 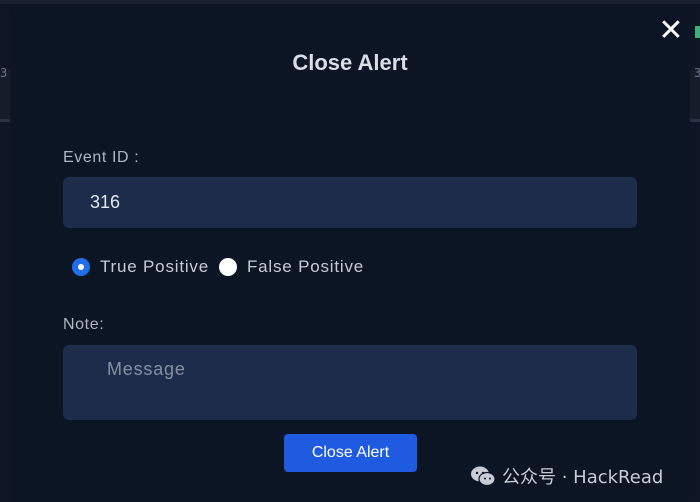 I want to click on radio-false-positive-label: False Positive, so click(x=305, y=266).